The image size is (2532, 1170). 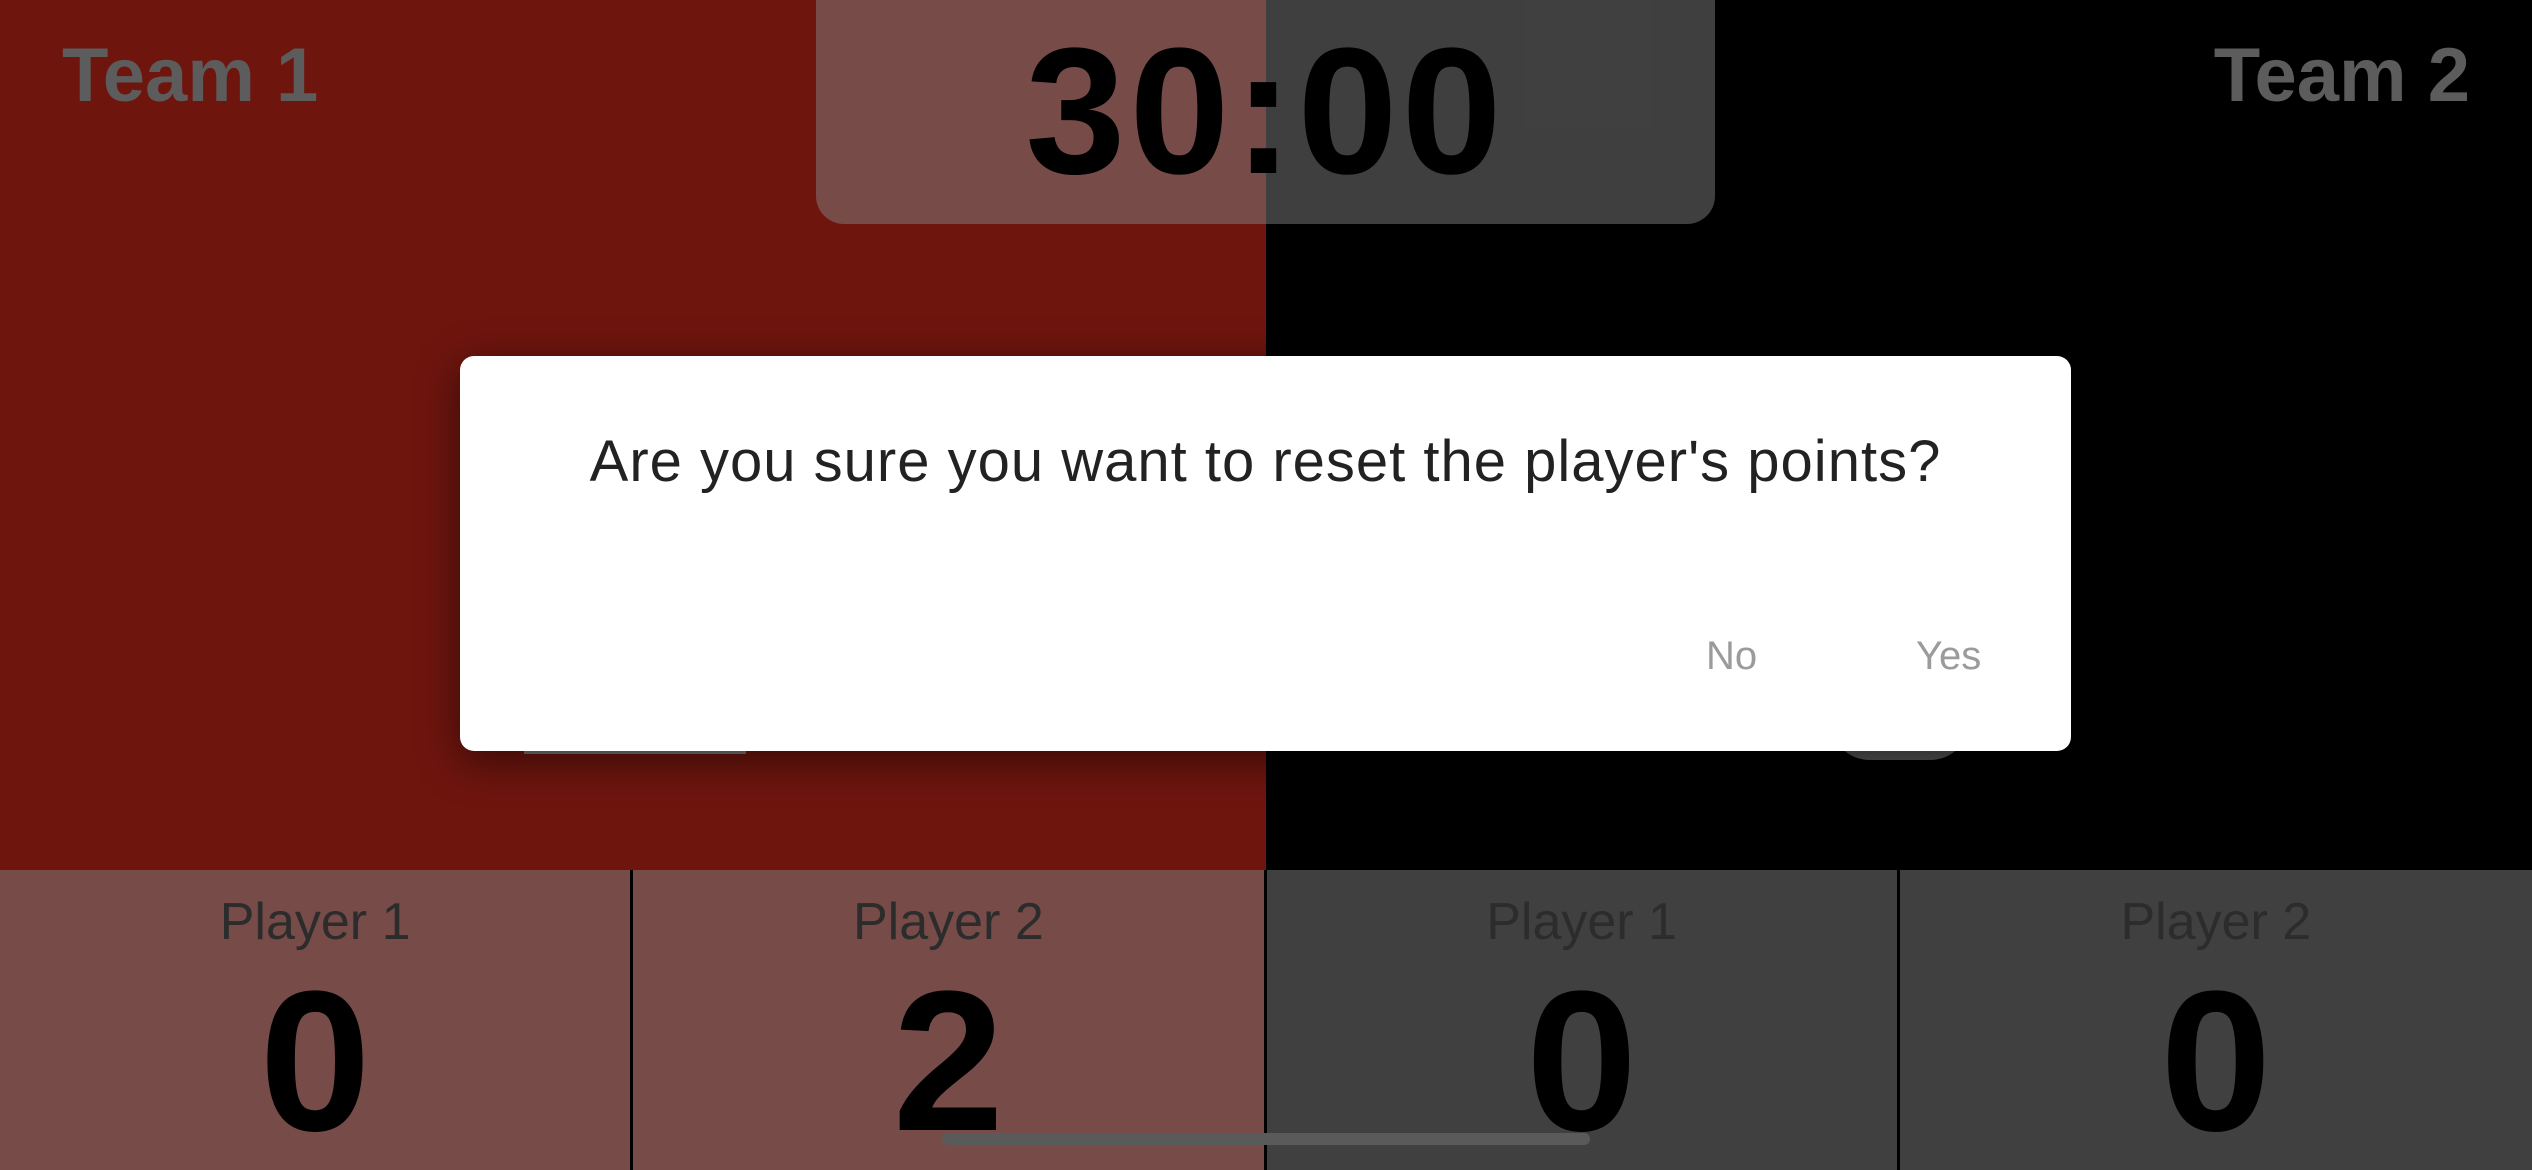 What do you see at coordinates (1266, 1139) in the screenshot?
I see `home-indicator` at bounding box center [1266, 1139].